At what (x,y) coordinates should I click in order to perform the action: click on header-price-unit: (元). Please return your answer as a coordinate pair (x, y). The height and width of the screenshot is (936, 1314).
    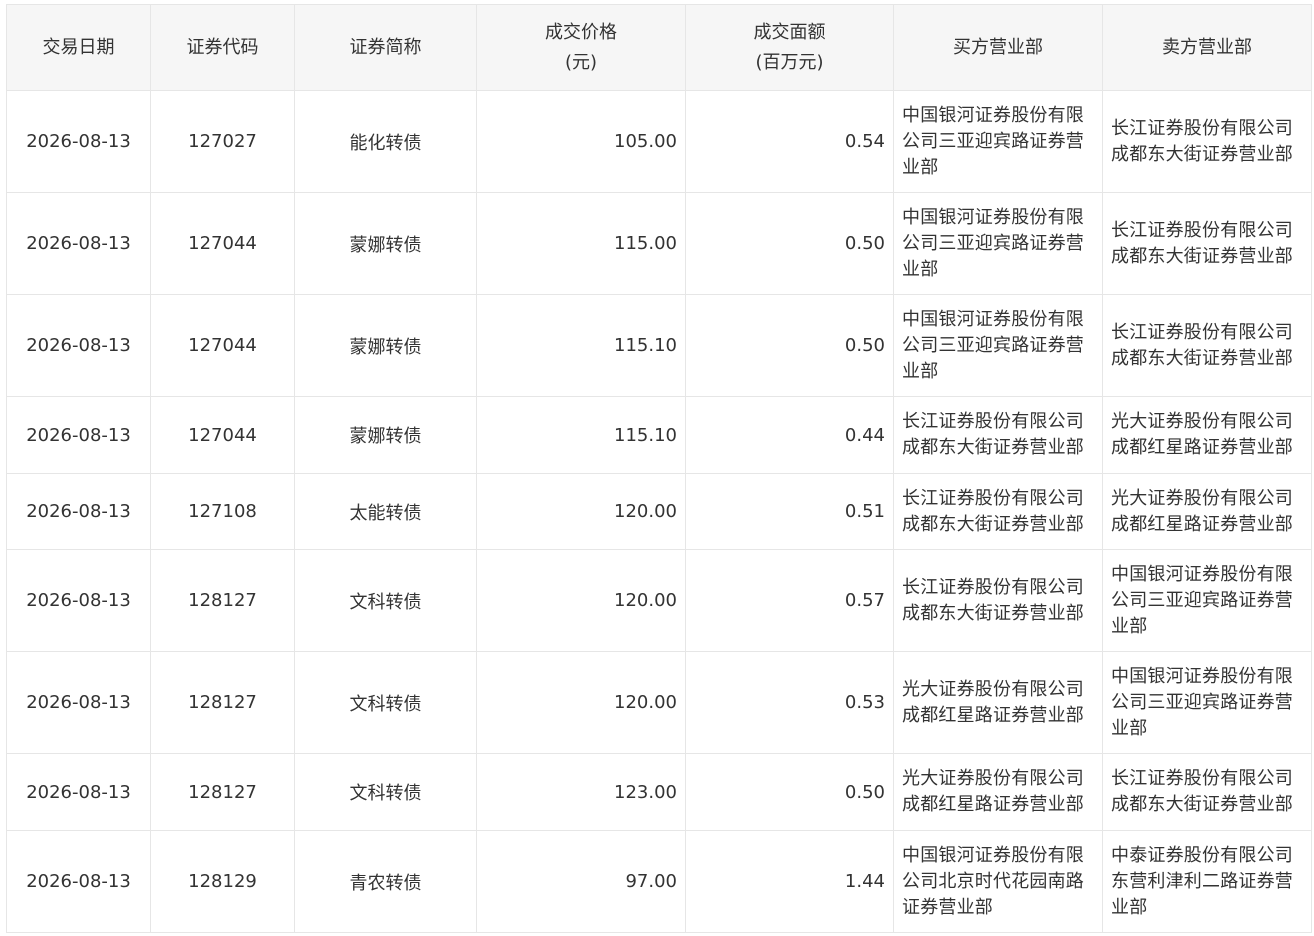
    Looking at the image, I should click on (581, 62).